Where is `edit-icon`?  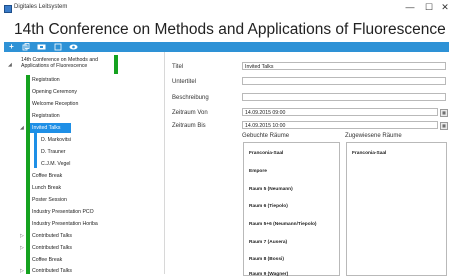
edit-icon is located at coordinates (57, 47).